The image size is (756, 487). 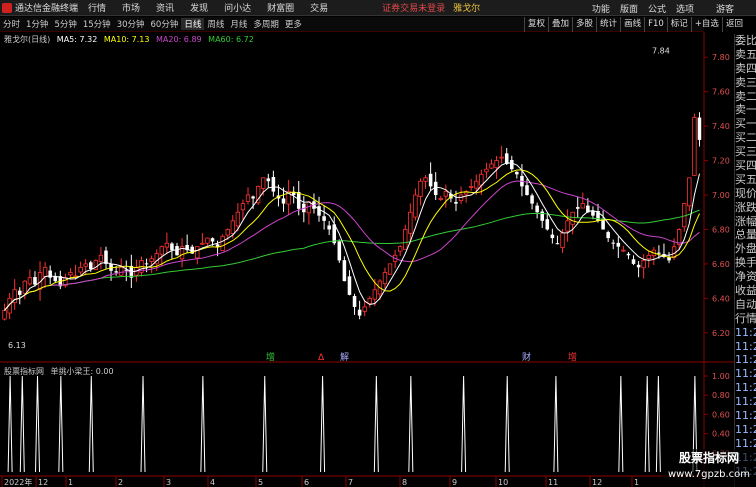 I want to click on menu-layout: 版面, so click(x=629, y=8).